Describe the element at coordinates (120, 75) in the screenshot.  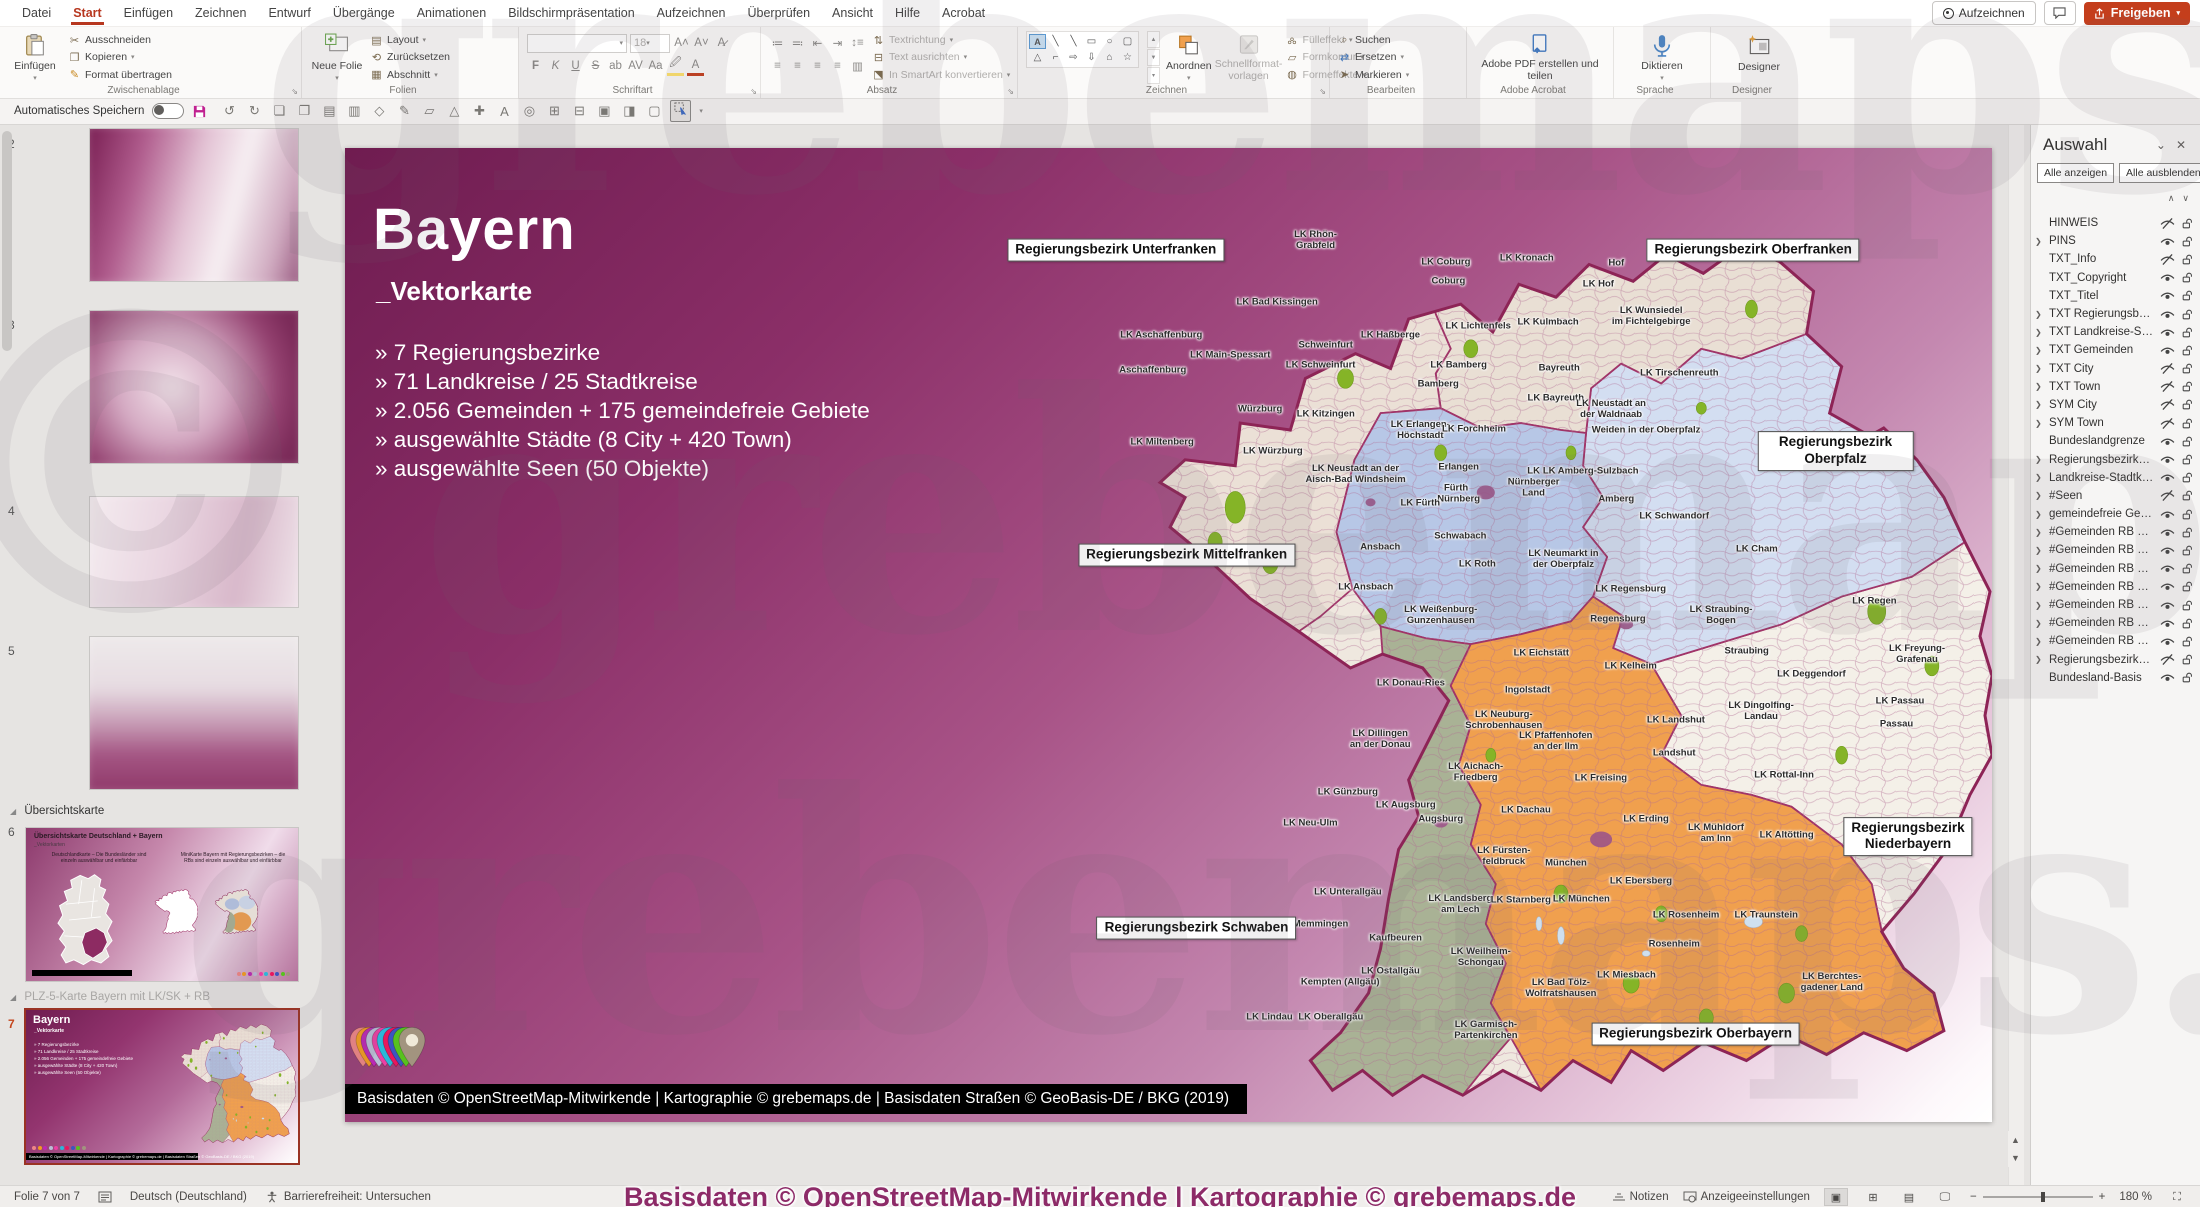
I see `format-painter-button: ✎ Format übertragen` at that location.